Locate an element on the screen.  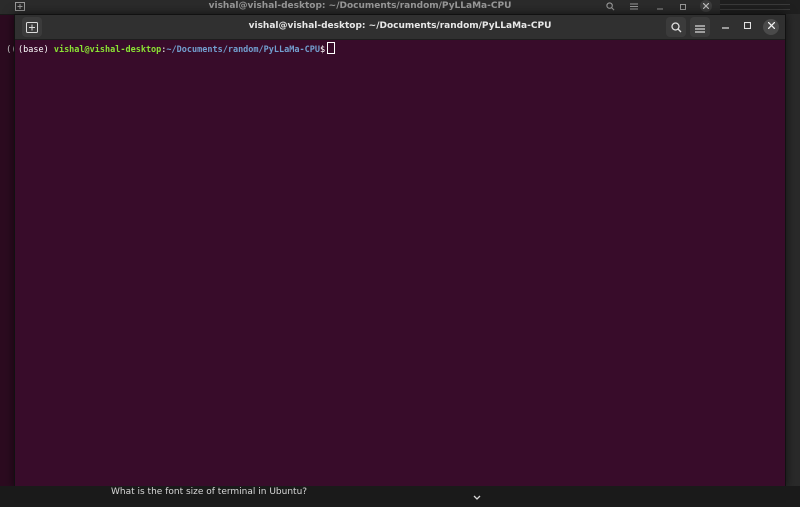
desktop-strip is located at coordinates (760, 7).